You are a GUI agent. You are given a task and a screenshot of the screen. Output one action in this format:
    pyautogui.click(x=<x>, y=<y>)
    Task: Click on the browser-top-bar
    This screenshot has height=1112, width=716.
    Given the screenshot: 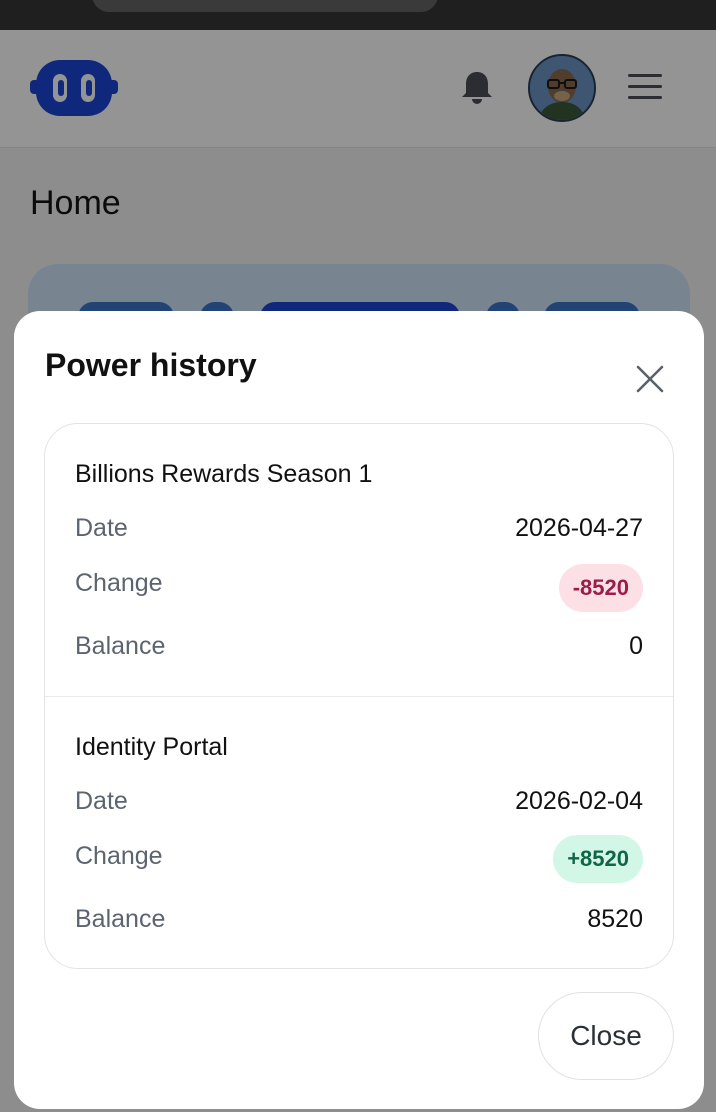 What is the action you would take?
    pyautogui.click(x=358, y=15)
    